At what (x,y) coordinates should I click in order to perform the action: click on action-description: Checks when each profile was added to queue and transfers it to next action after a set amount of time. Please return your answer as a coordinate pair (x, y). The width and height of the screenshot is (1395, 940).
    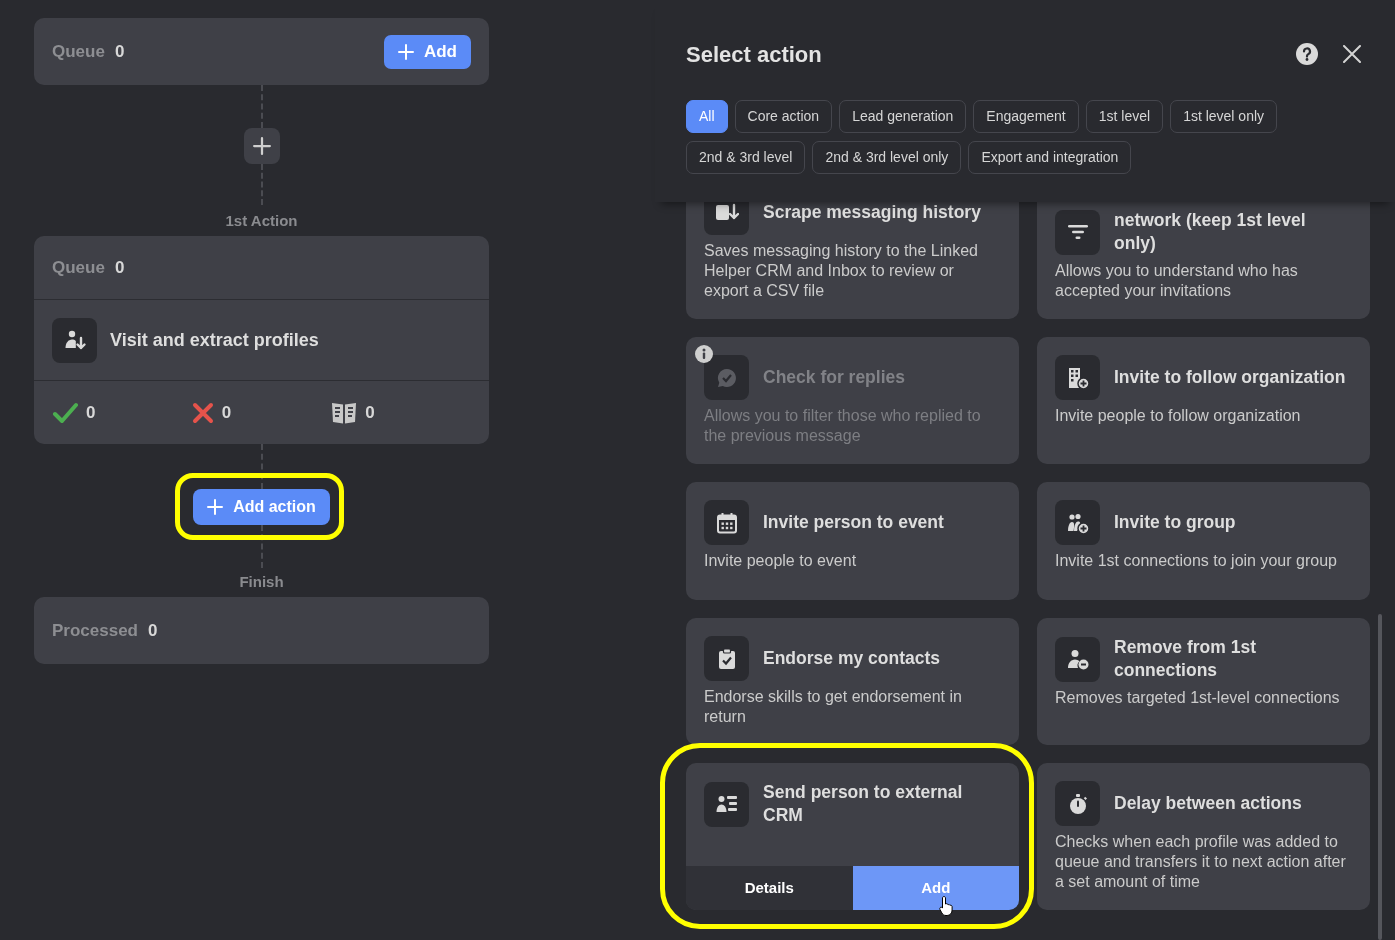
    Looking at the image, I should click on (1201, 862).